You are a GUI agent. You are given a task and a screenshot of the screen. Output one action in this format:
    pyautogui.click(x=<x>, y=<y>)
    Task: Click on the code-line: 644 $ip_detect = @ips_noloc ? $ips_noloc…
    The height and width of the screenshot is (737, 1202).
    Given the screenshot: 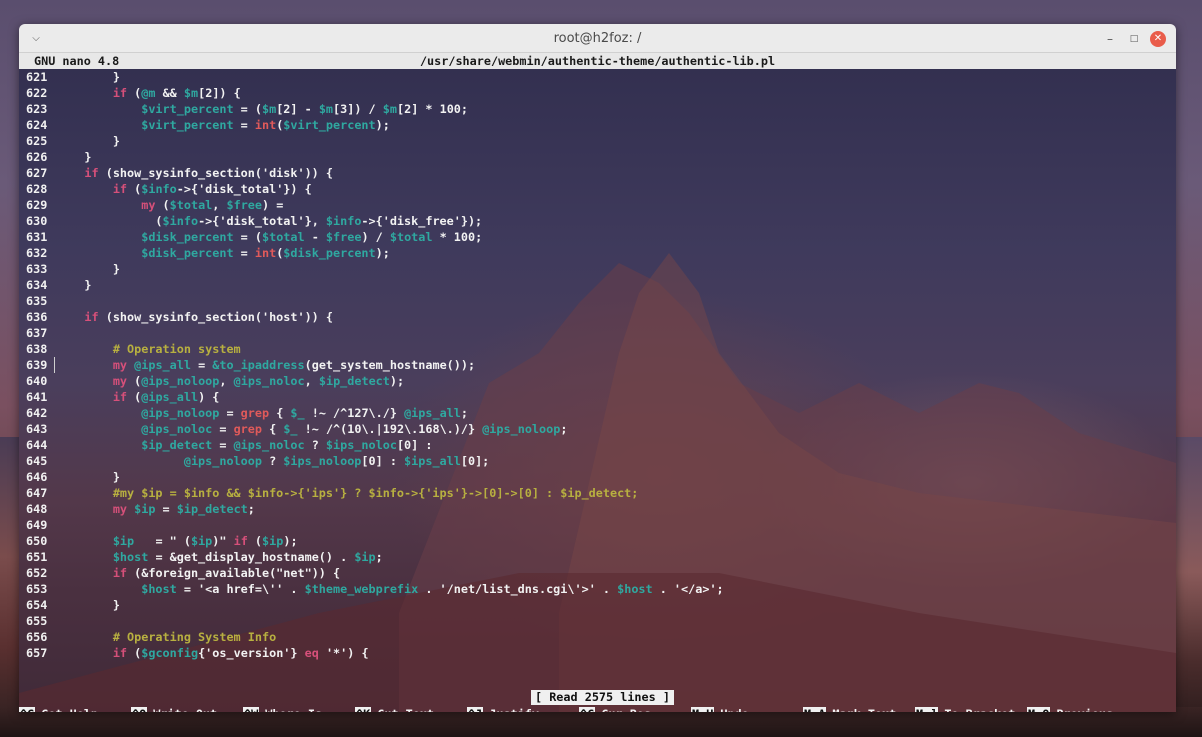 What is the action you would take?
    pyautogui.click(x=597, y=445)
    